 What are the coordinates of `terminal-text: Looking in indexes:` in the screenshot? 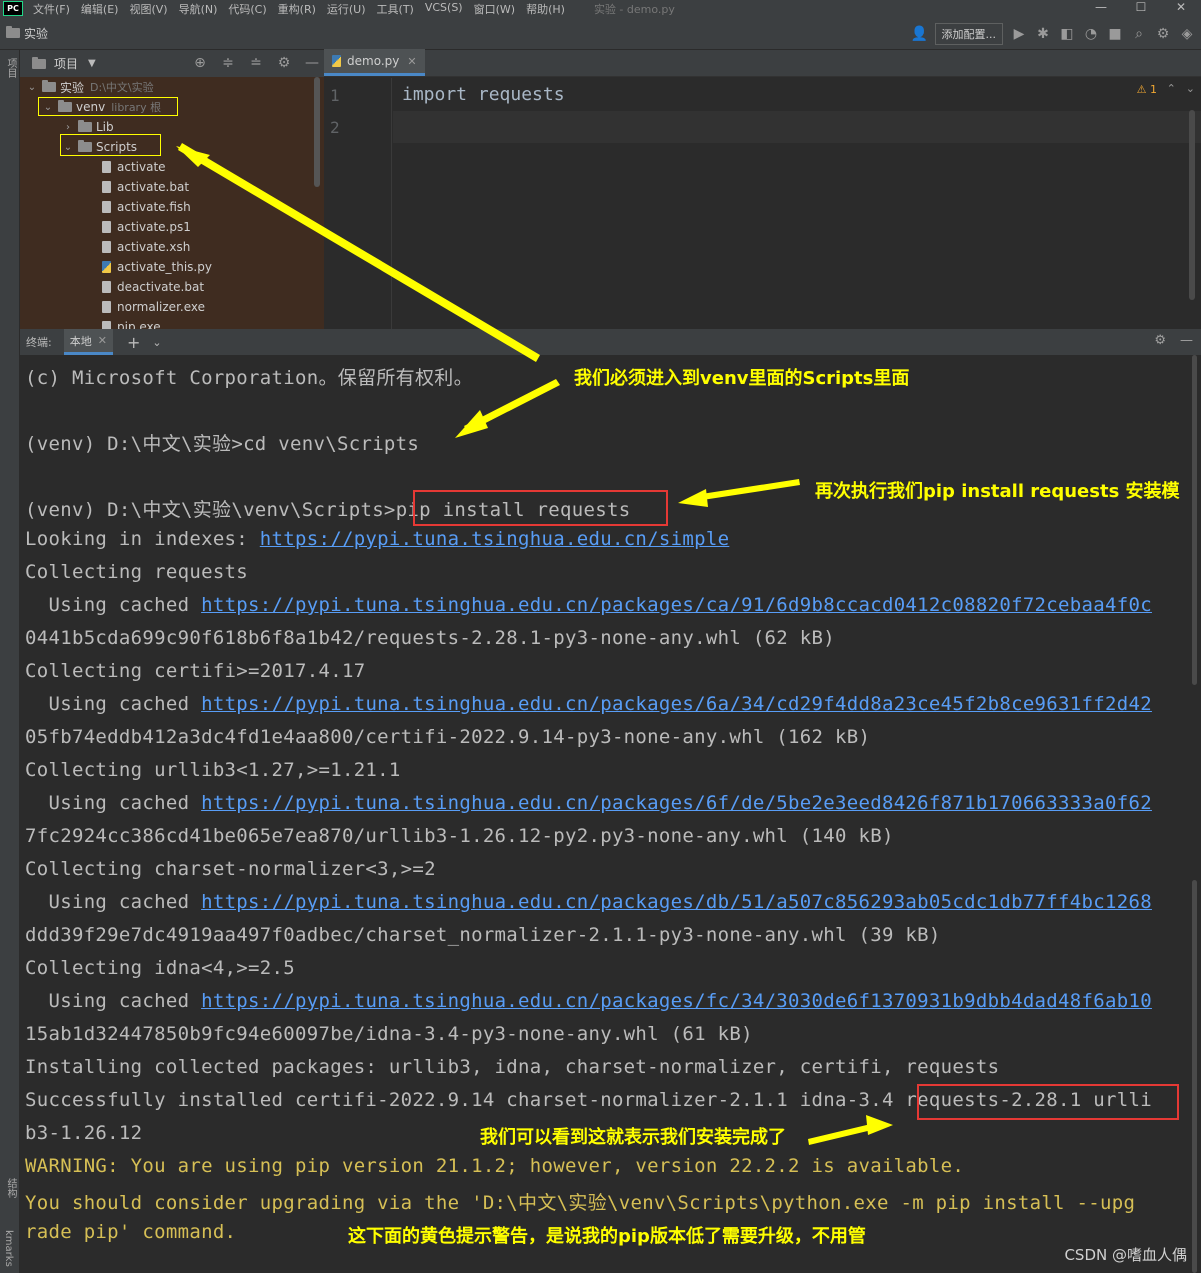 It's located at (142, 539).